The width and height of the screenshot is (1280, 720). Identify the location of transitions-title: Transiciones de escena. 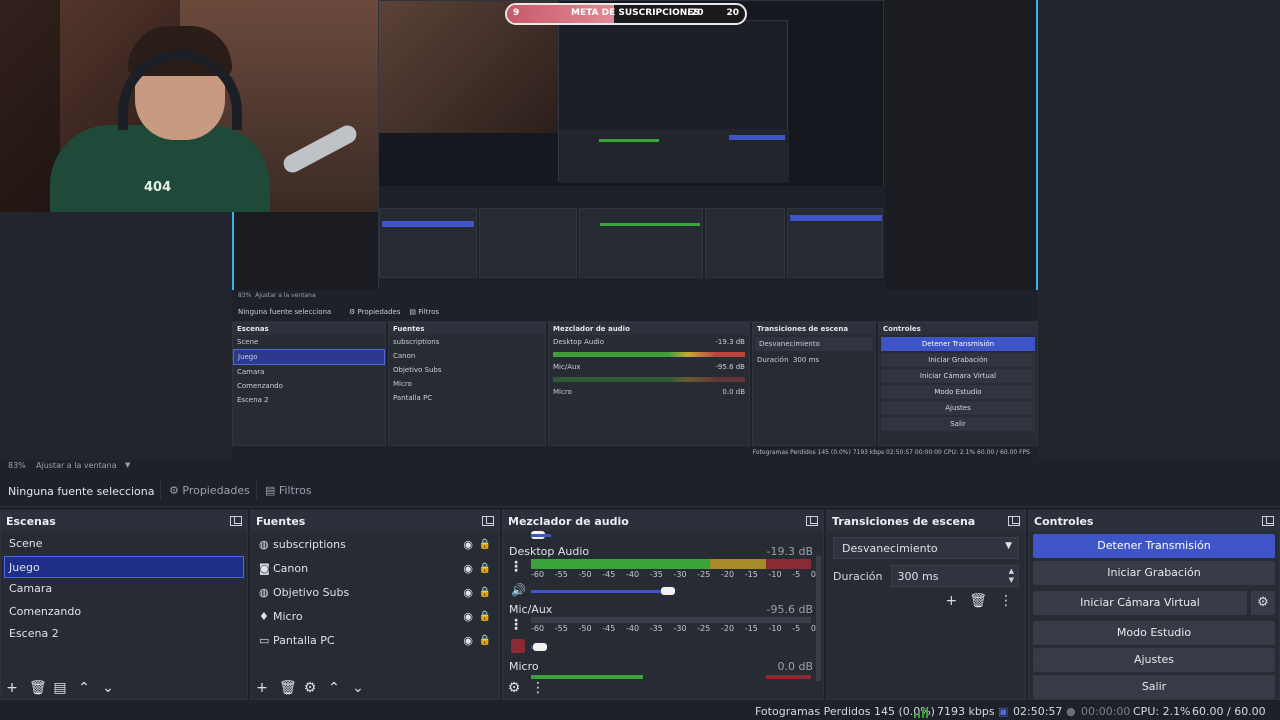
(904, 521).